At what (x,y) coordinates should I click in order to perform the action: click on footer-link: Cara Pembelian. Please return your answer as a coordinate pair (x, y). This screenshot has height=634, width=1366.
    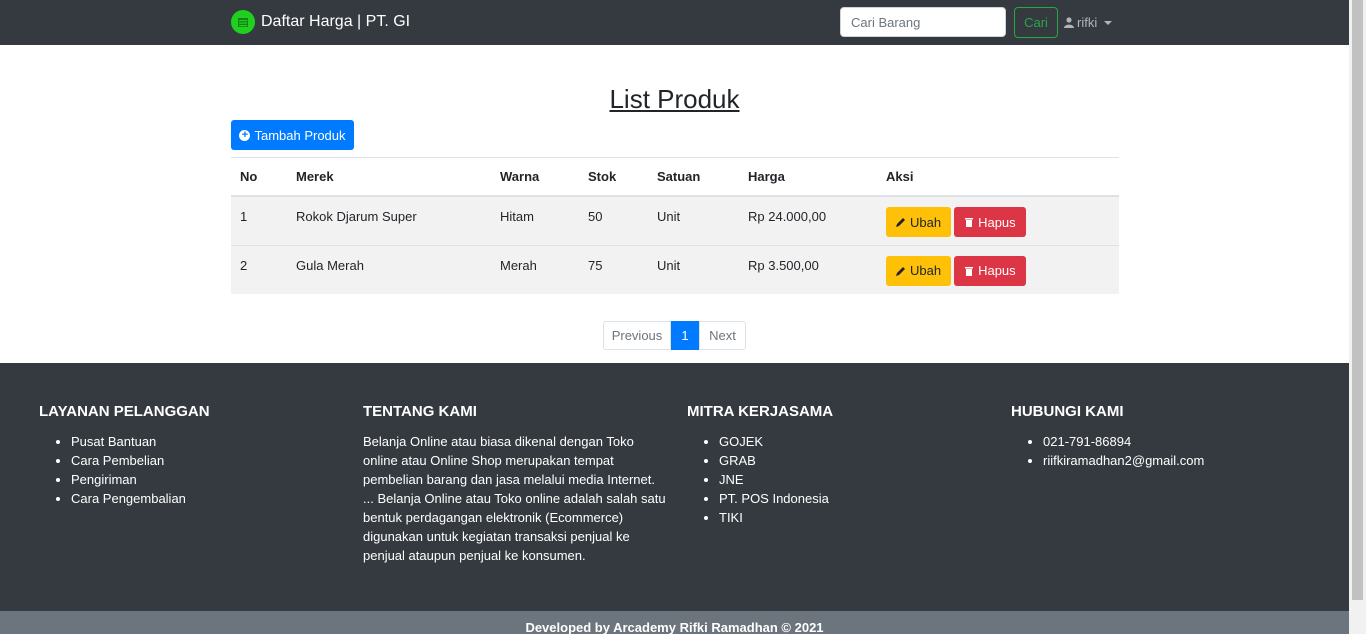
    Looking at the image, I should click on (140, 460).